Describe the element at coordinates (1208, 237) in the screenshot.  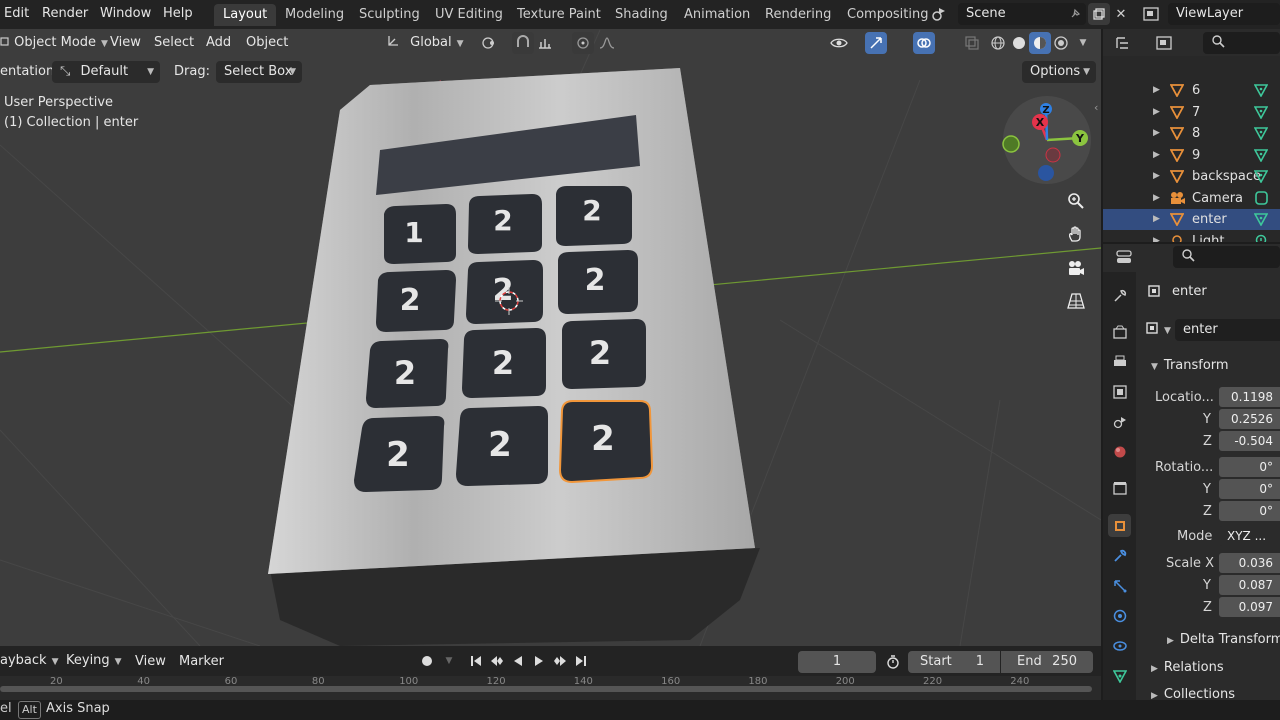
I see `outliner-item-label: Light` at that location.